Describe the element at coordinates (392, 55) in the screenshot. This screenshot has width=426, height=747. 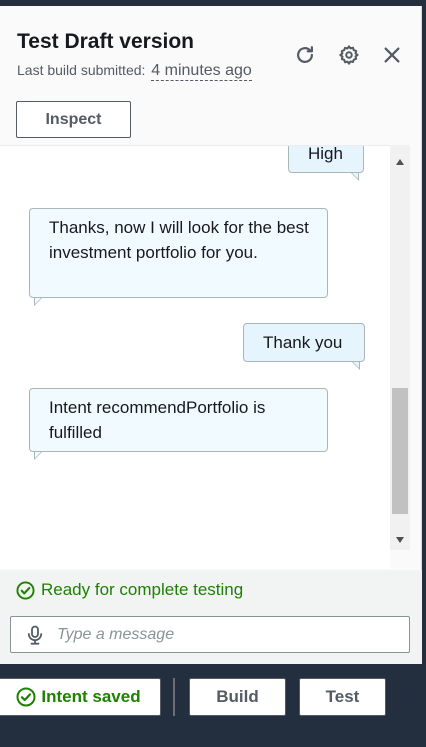
I see `close-icon` at that location.